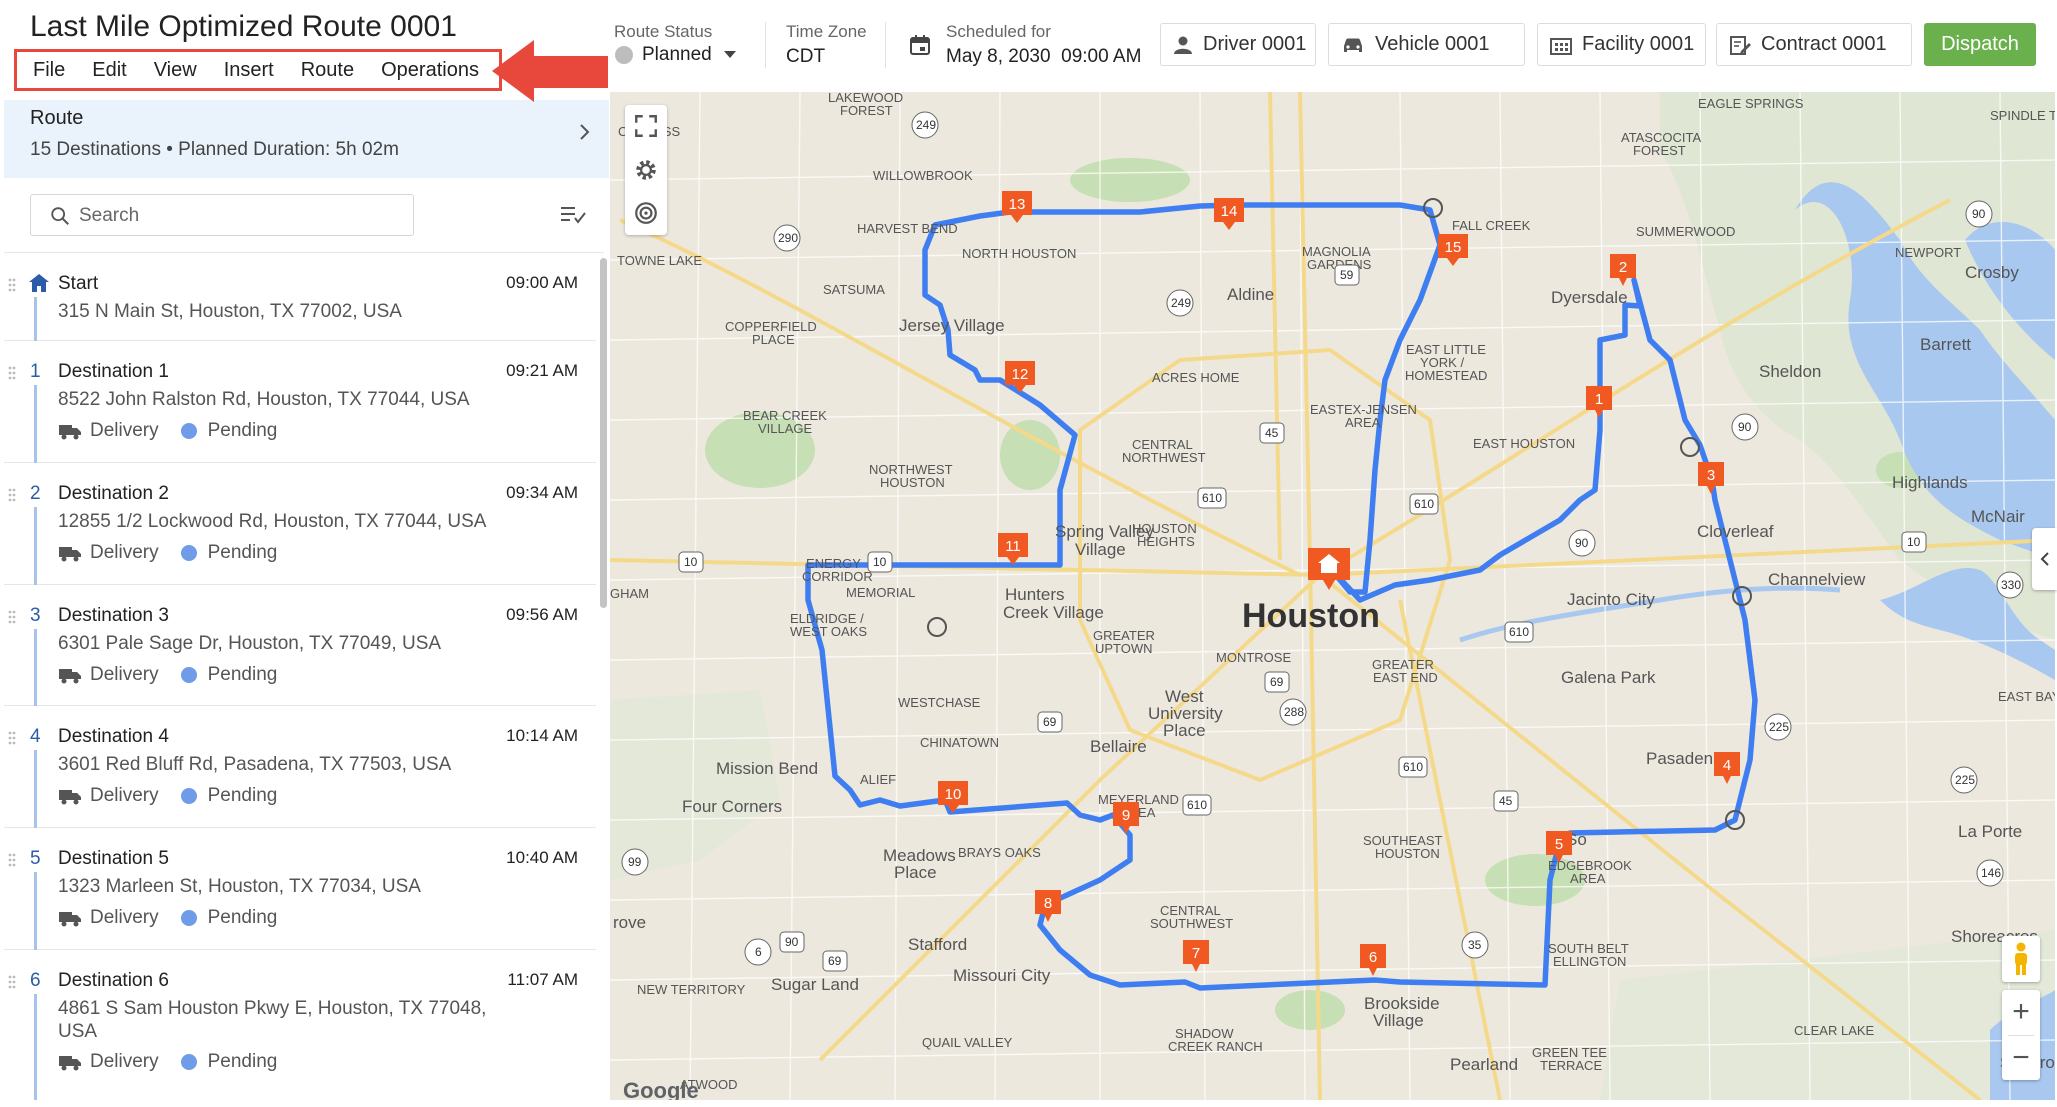 The width and height of the screenshot is (2057, 1107). I want to click on stop-time: 09:56 AM, so click(542, 614).